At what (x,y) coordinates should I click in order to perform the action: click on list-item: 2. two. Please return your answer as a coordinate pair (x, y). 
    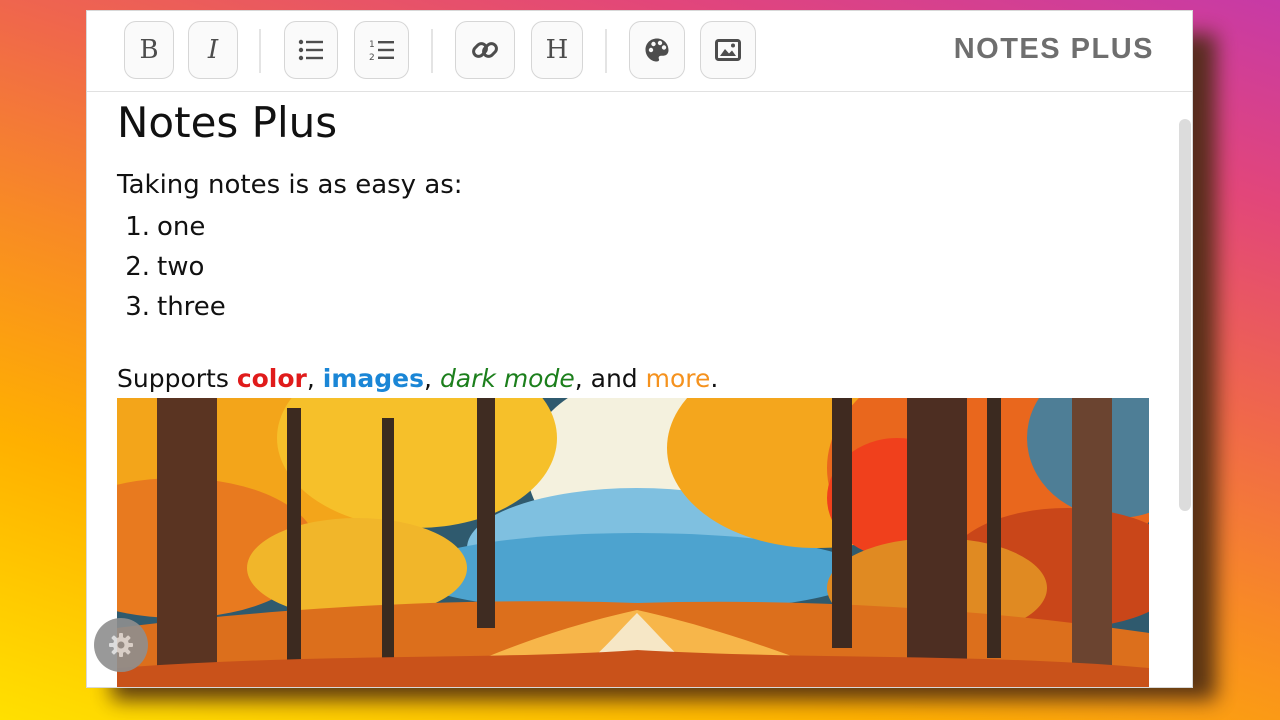
    Looking at the image, I should click on (637, 267).